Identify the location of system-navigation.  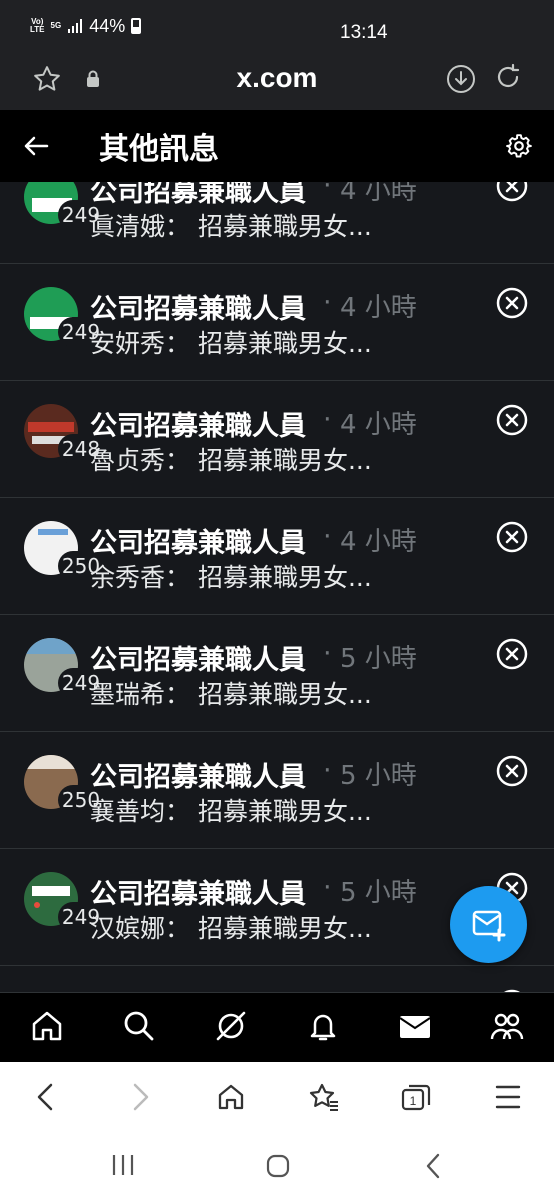
(277, 1166).